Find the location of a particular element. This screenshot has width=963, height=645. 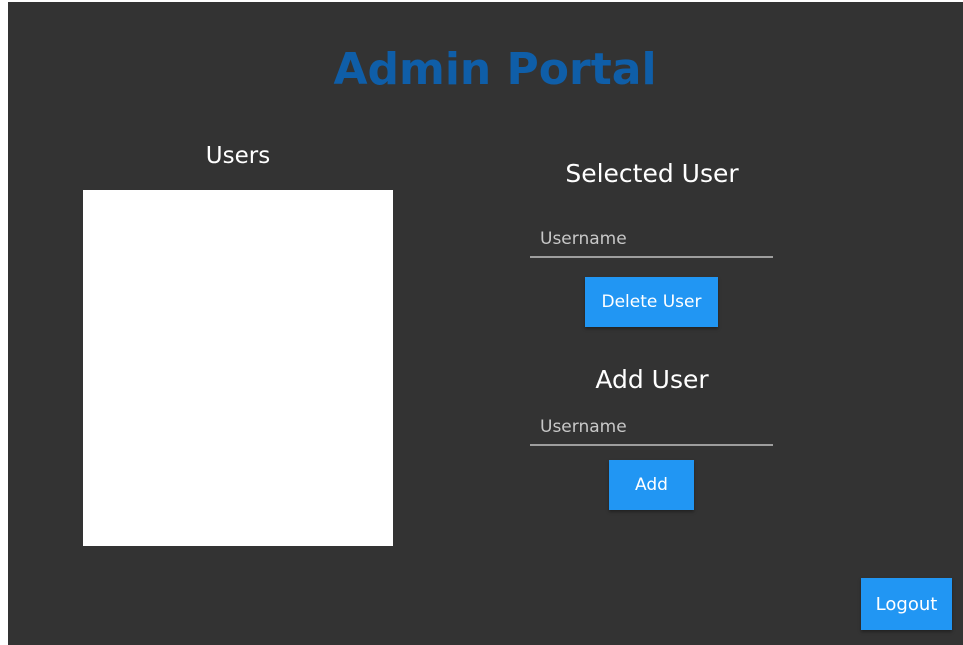

users-heading: Users is located at coordinates (238, 156).